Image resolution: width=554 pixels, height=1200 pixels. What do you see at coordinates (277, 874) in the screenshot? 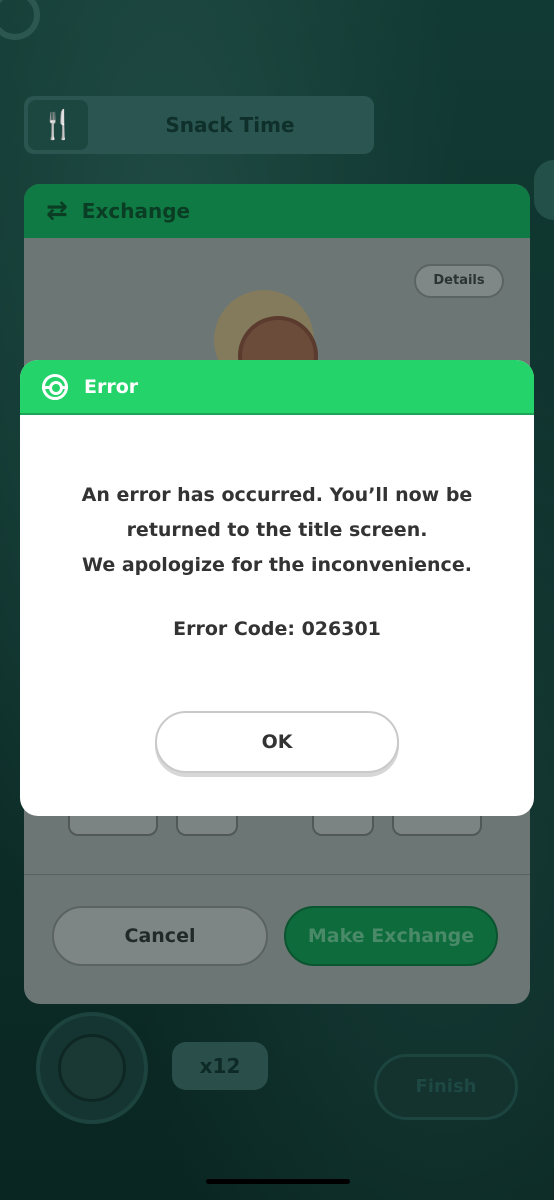
I see `divider` at bounding box center [277, 874].